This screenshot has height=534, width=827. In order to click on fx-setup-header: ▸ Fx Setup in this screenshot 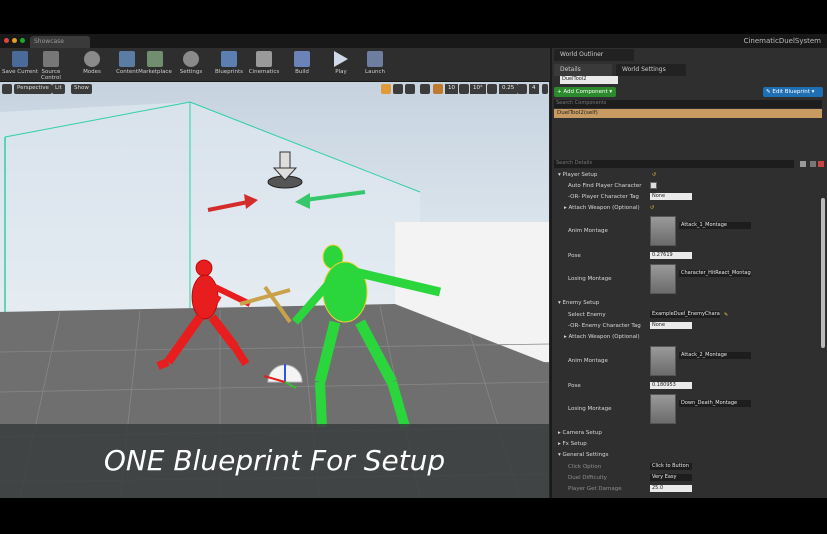, I will do `click(572, 444)`.